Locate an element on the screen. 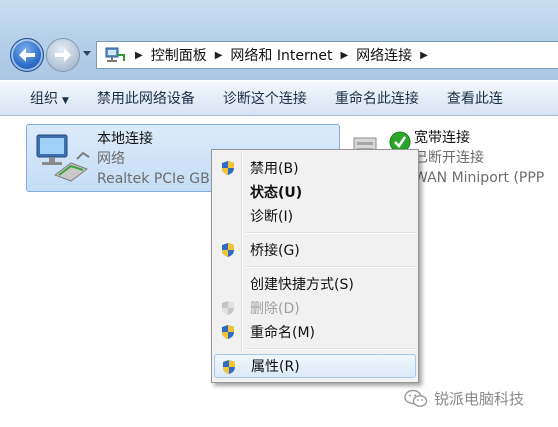  menu-item-properties: 属性(R) is located at coordinates (315, 366).